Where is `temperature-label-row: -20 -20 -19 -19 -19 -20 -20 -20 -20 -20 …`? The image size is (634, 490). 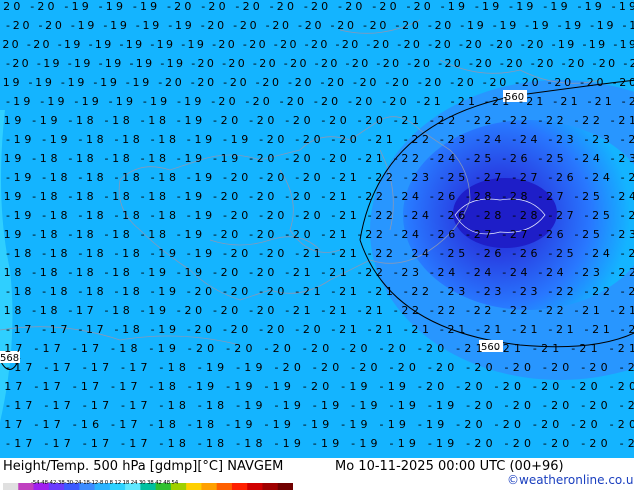
temperature-label-row: -20 -20 -19 -19 -19 -20 -20 -20 -20 -20 … is located at coordinates (317, 6).